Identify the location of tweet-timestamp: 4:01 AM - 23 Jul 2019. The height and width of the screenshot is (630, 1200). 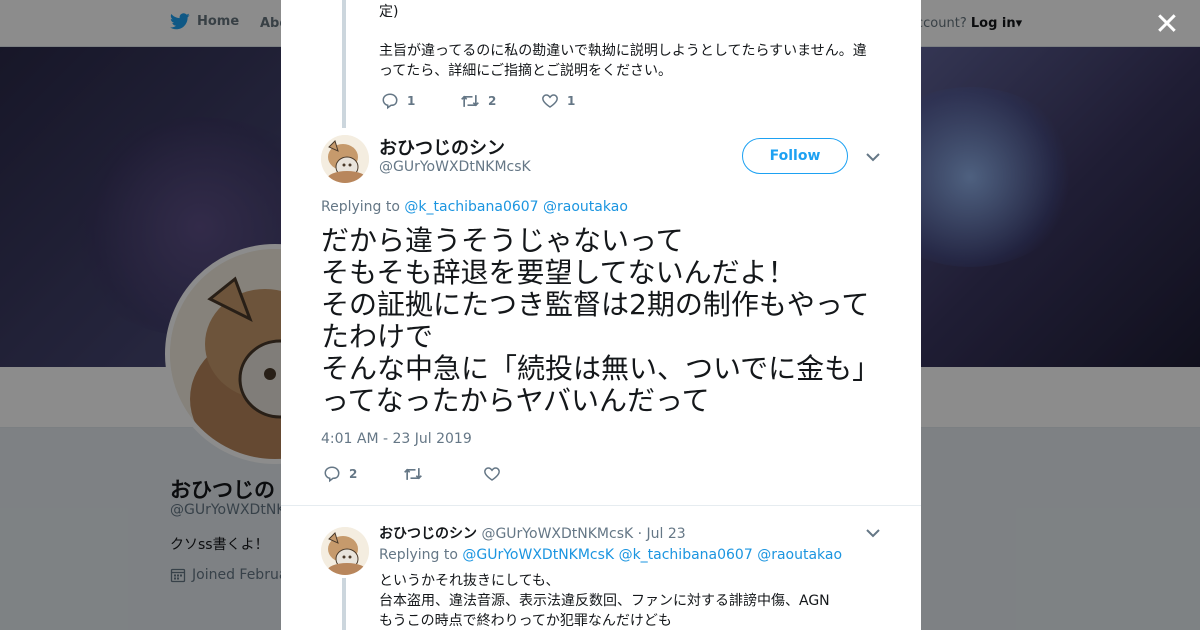
(396, 439).